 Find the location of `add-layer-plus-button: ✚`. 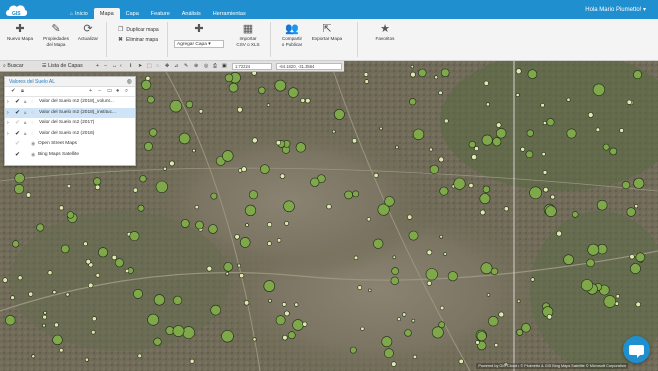

add-layer-plus-button: ✚ is located at coordinates (199, 29).